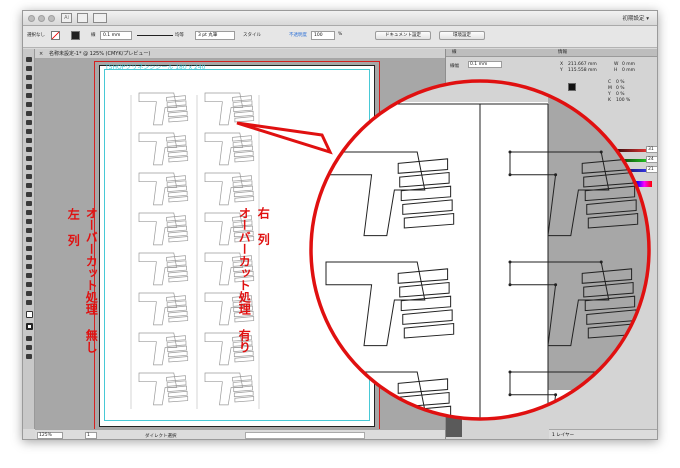 The height and width of the screenshot is (468, 680). What do you see at coordinates (73, 227) in the screenshot?
I see `left-column-title: 左 列` at bounding box center [73, 227].